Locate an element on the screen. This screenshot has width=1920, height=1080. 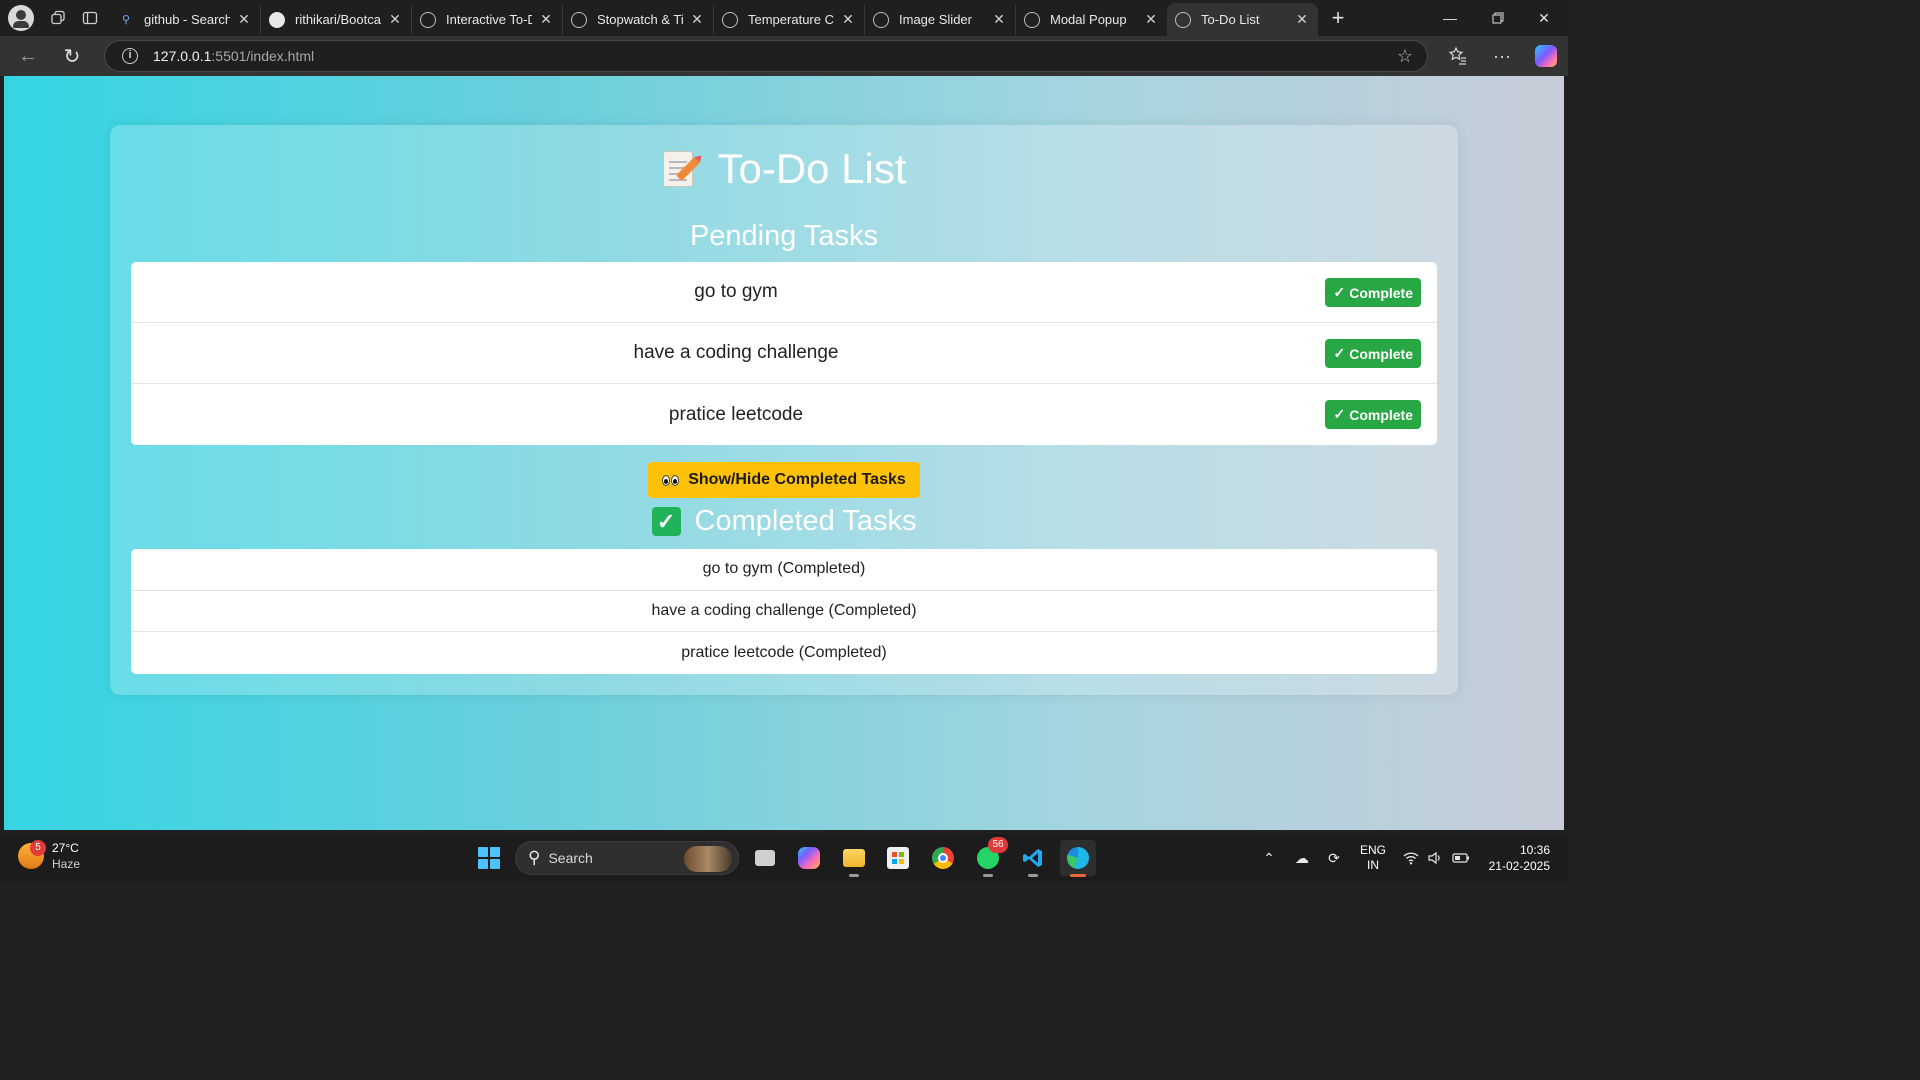
restore-button is located at coordinates (1498, 18).